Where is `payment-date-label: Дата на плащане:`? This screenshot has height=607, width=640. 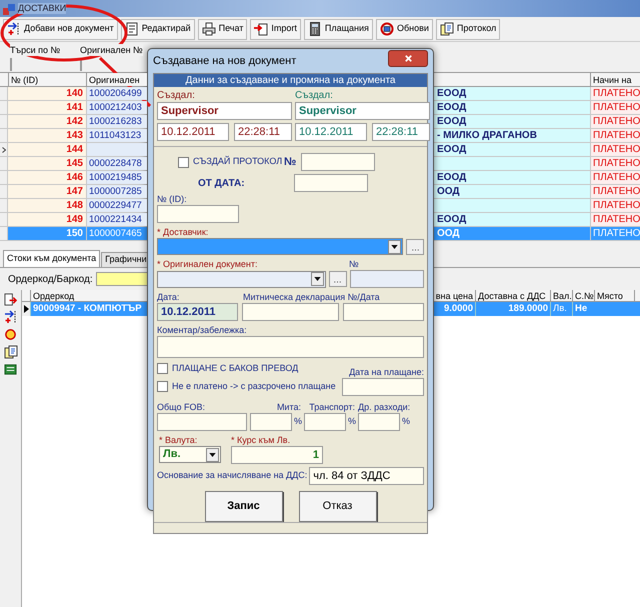
payment-date-label: Дата на плащане: is located at coordinates (386, 372).